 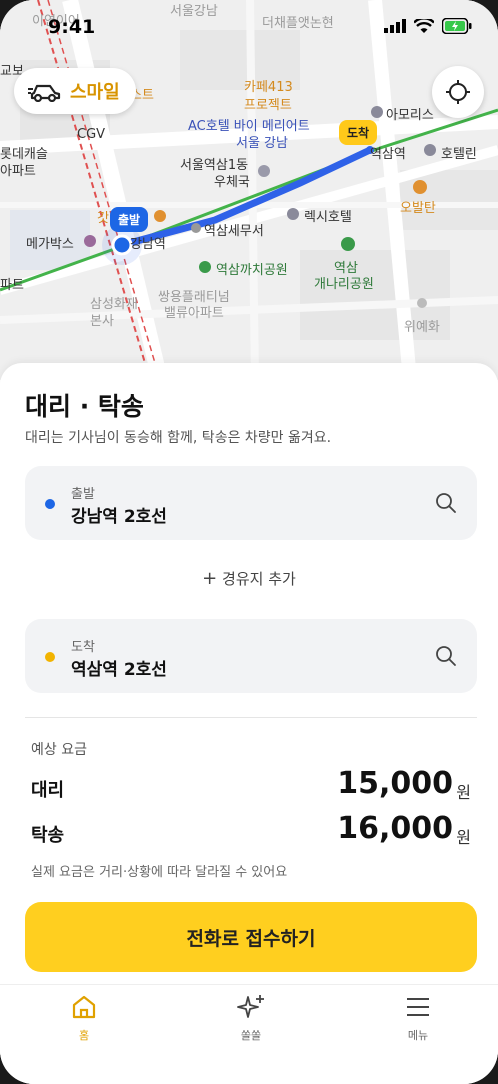 What do you see at coordinates (84, 1007) in the screenshot?
I see `home-icon` at bounding box center [84, 1007].